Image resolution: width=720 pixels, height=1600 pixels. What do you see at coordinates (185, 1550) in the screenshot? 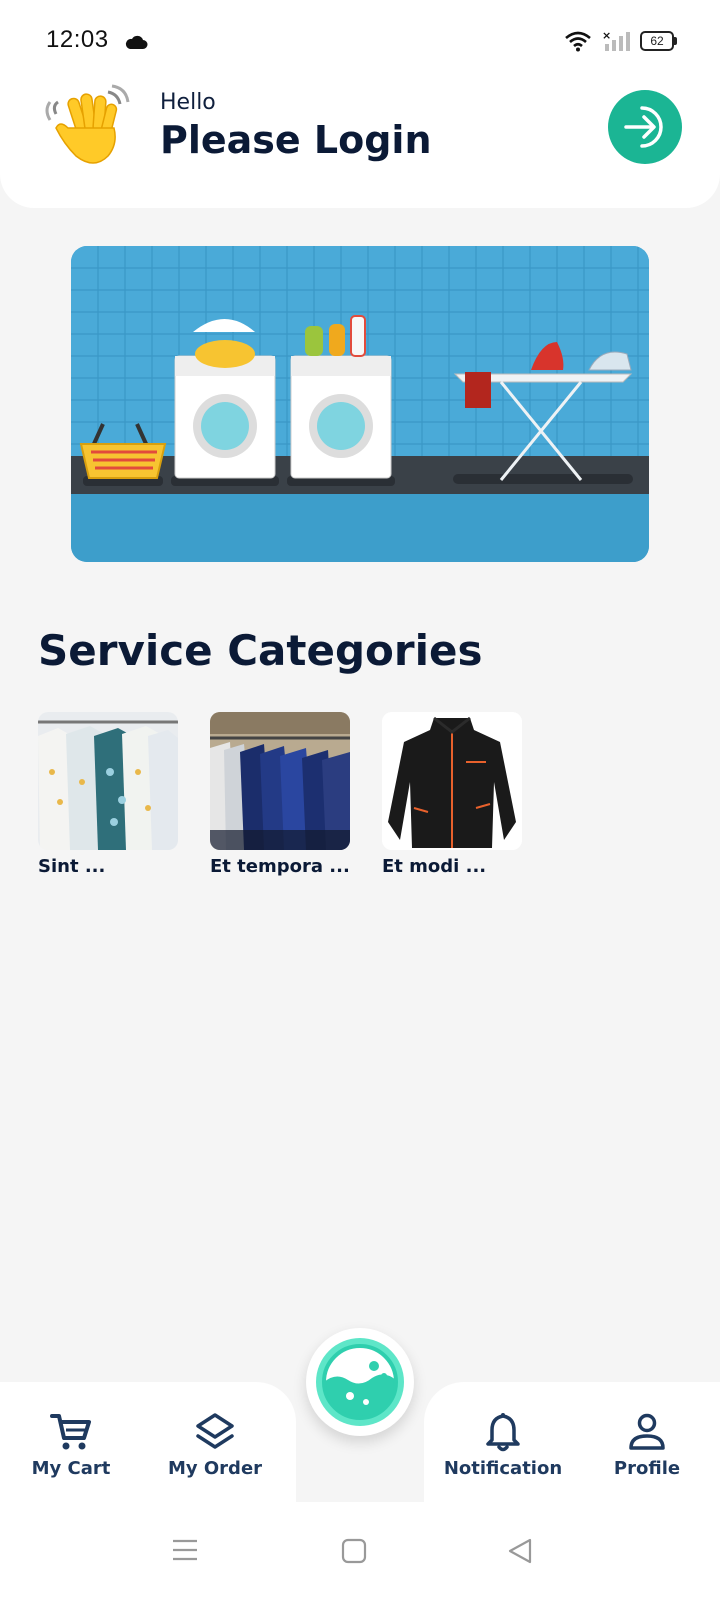
I see `menu-icon` at bounding box center [185, 1550].